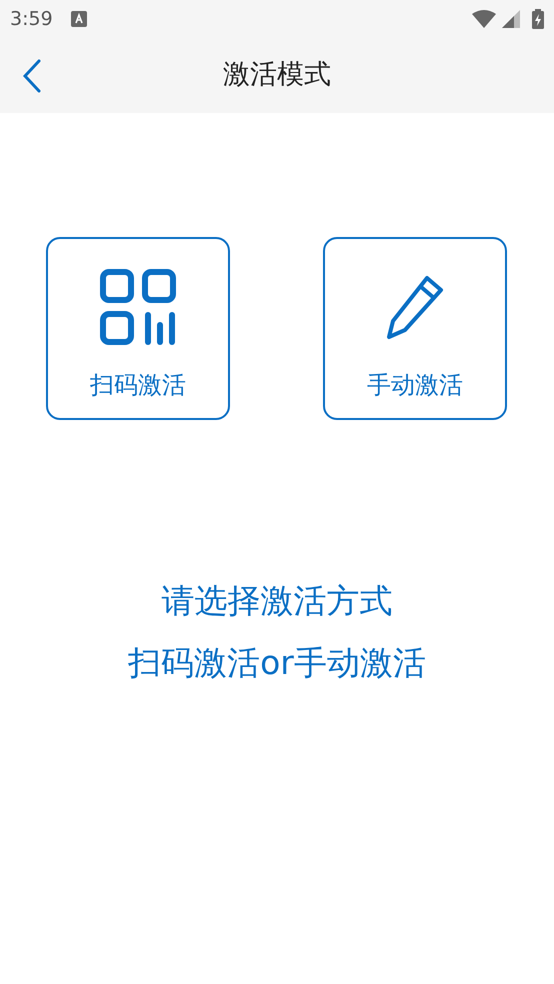  Describe the element at coordinates (484, 19) in the screenshot. I see `wifi-icon` at that location.